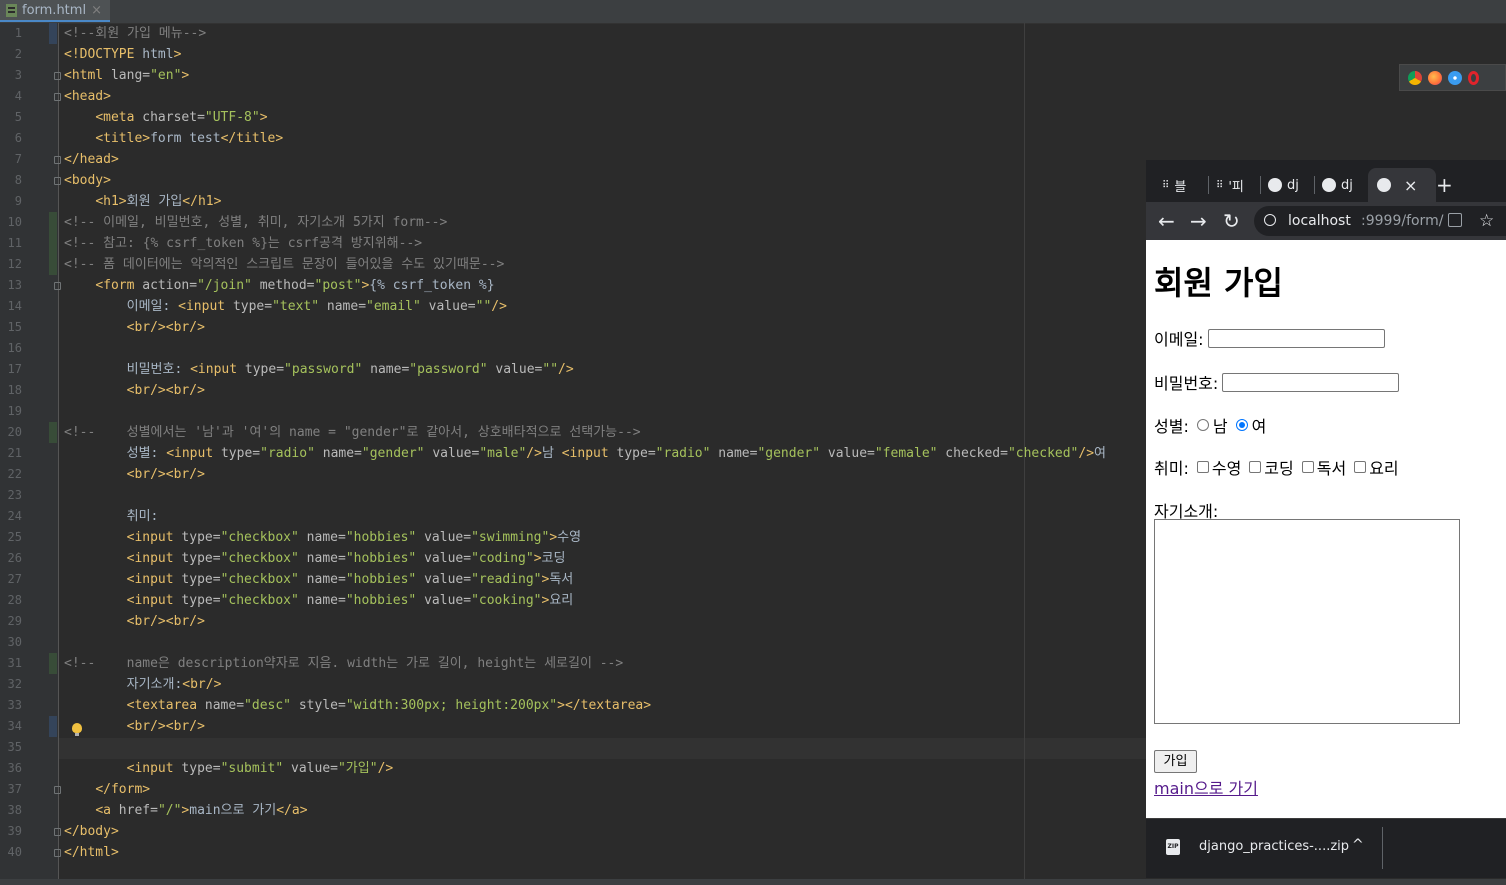  What do you see at coordinates (1166, 221) in the screenshot?
I see `back-button: ←` at bounding box center [1166, 221].